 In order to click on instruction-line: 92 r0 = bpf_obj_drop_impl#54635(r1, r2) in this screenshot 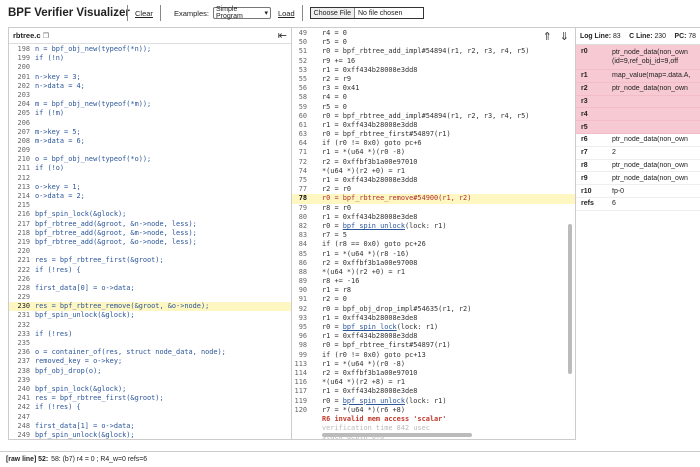, I will do `click(433, 309)`.